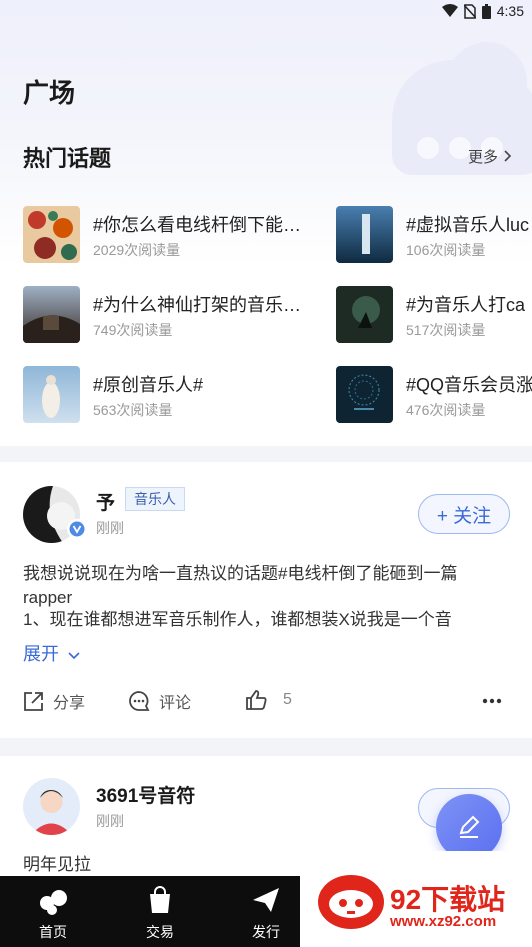 The image size is (532, 947). Describe the element at coordinates (486, 11) in the screenshot. I see `battery-icon` at that location.